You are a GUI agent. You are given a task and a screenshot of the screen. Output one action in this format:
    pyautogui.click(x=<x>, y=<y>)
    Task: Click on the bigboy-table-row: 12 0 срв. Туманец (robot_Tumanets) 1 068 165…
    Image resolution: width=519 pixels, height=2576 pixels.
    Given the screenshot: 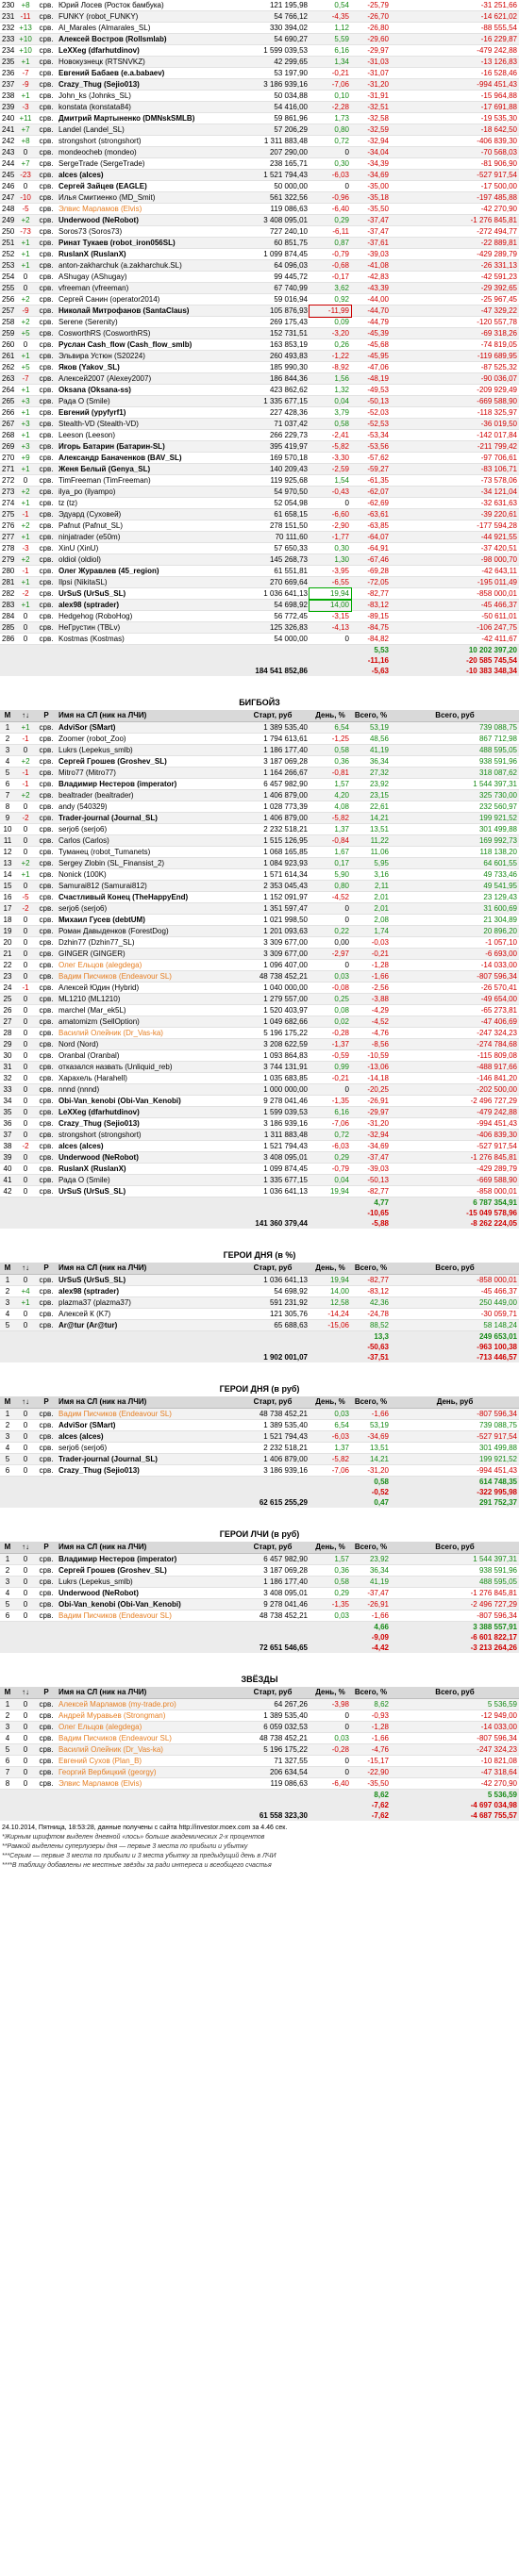 What is the action you would take?
    pyautogui.click(x=259, y=852)
    